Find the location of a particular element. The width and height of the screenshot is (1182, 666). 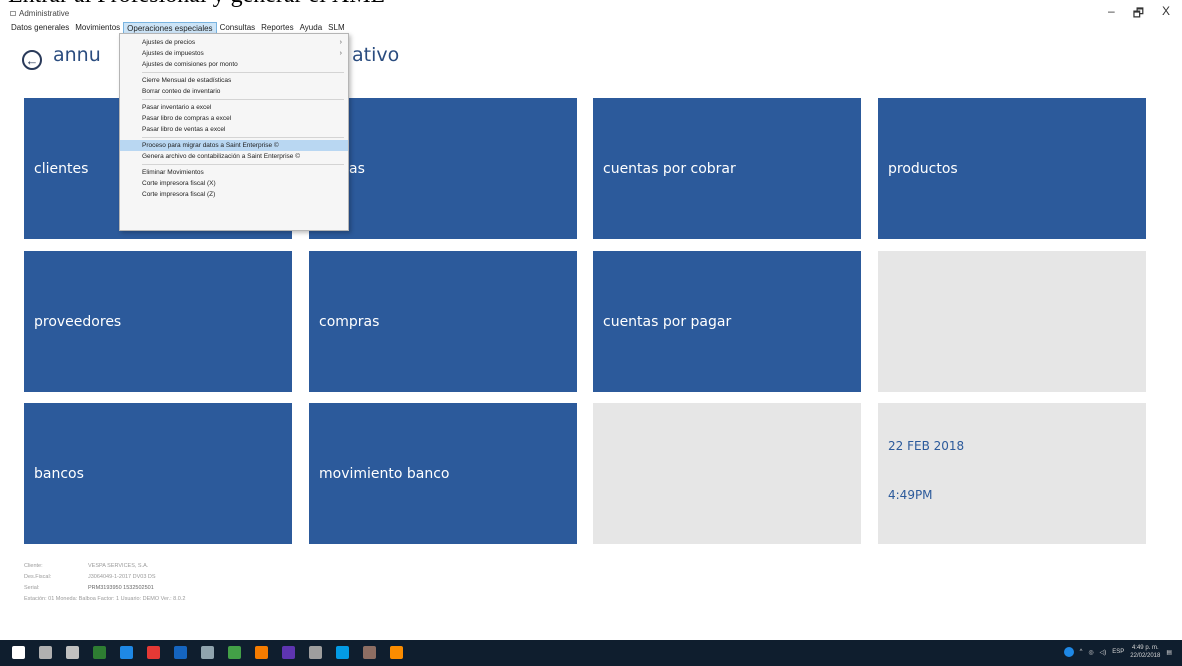

maximize-button: 🗗 is located at coordinates (1138, 14).